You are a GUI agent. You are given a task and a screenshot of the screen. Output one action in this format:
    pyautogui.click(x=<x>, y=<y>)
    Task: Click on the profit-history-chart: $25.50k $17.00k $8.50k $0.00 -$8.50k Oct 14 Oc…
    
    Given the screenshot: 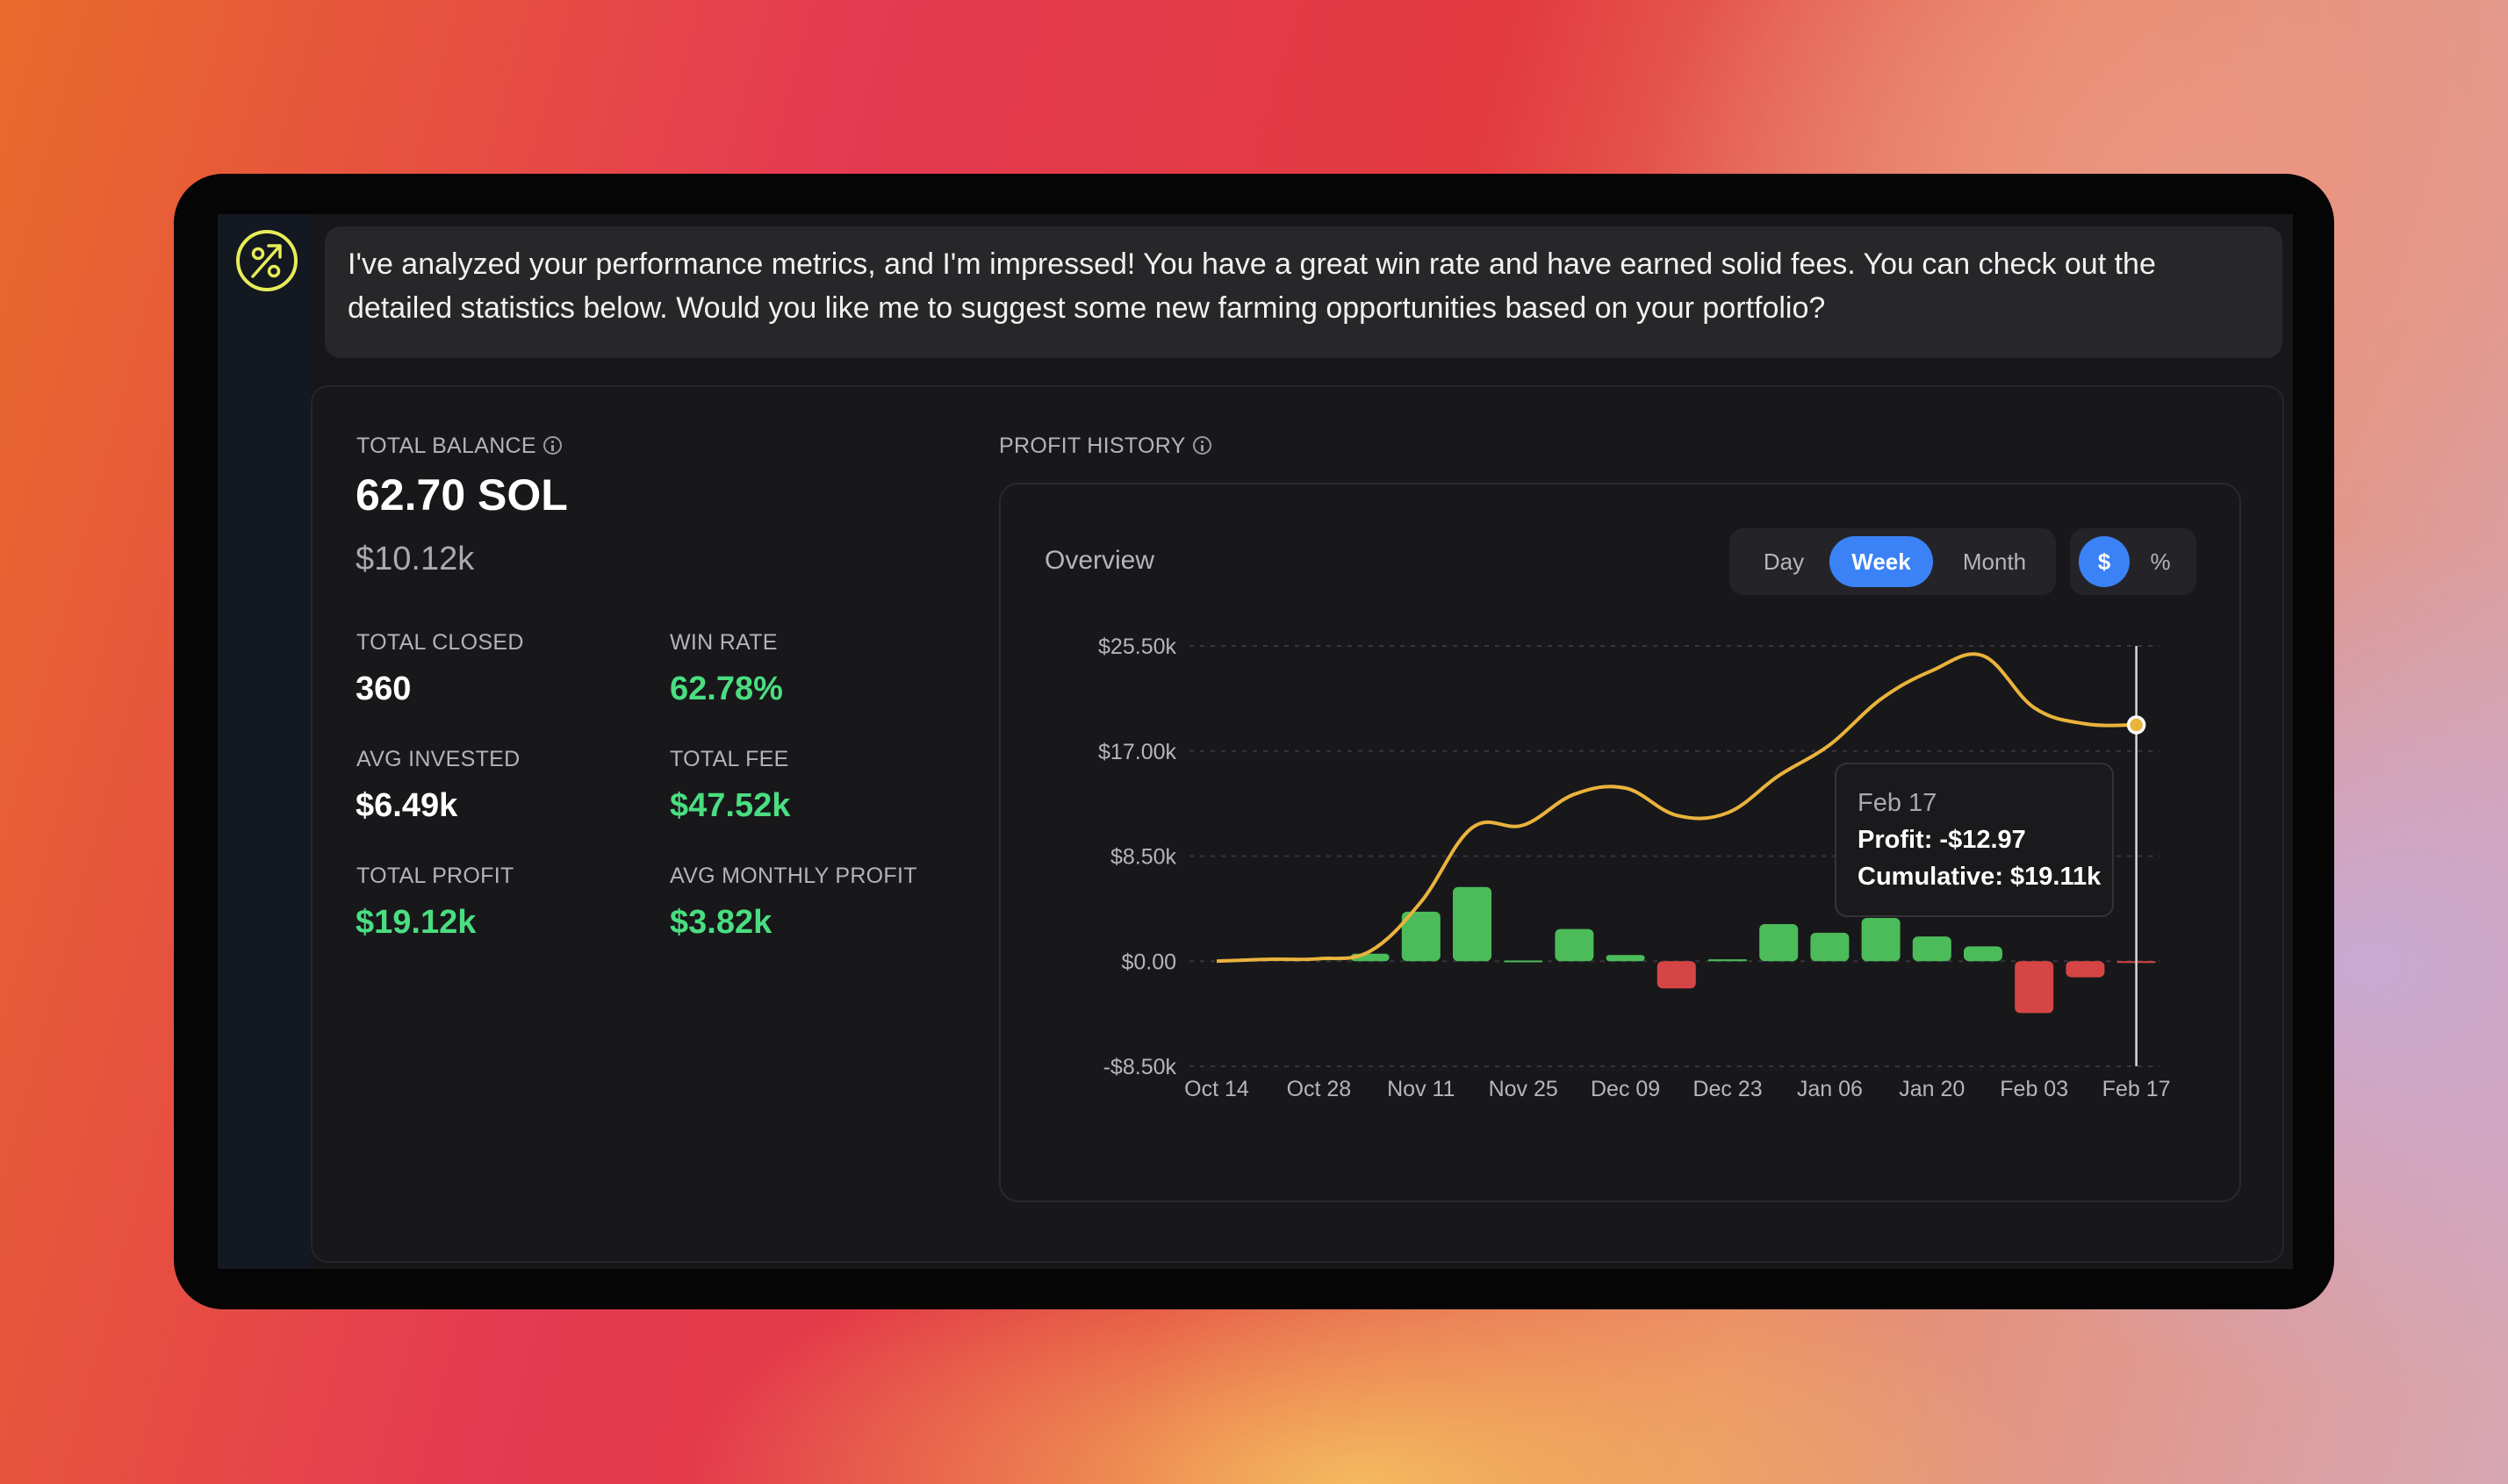 What is the action you would take?
    pyautogui.click(x=1634, y=867)
    